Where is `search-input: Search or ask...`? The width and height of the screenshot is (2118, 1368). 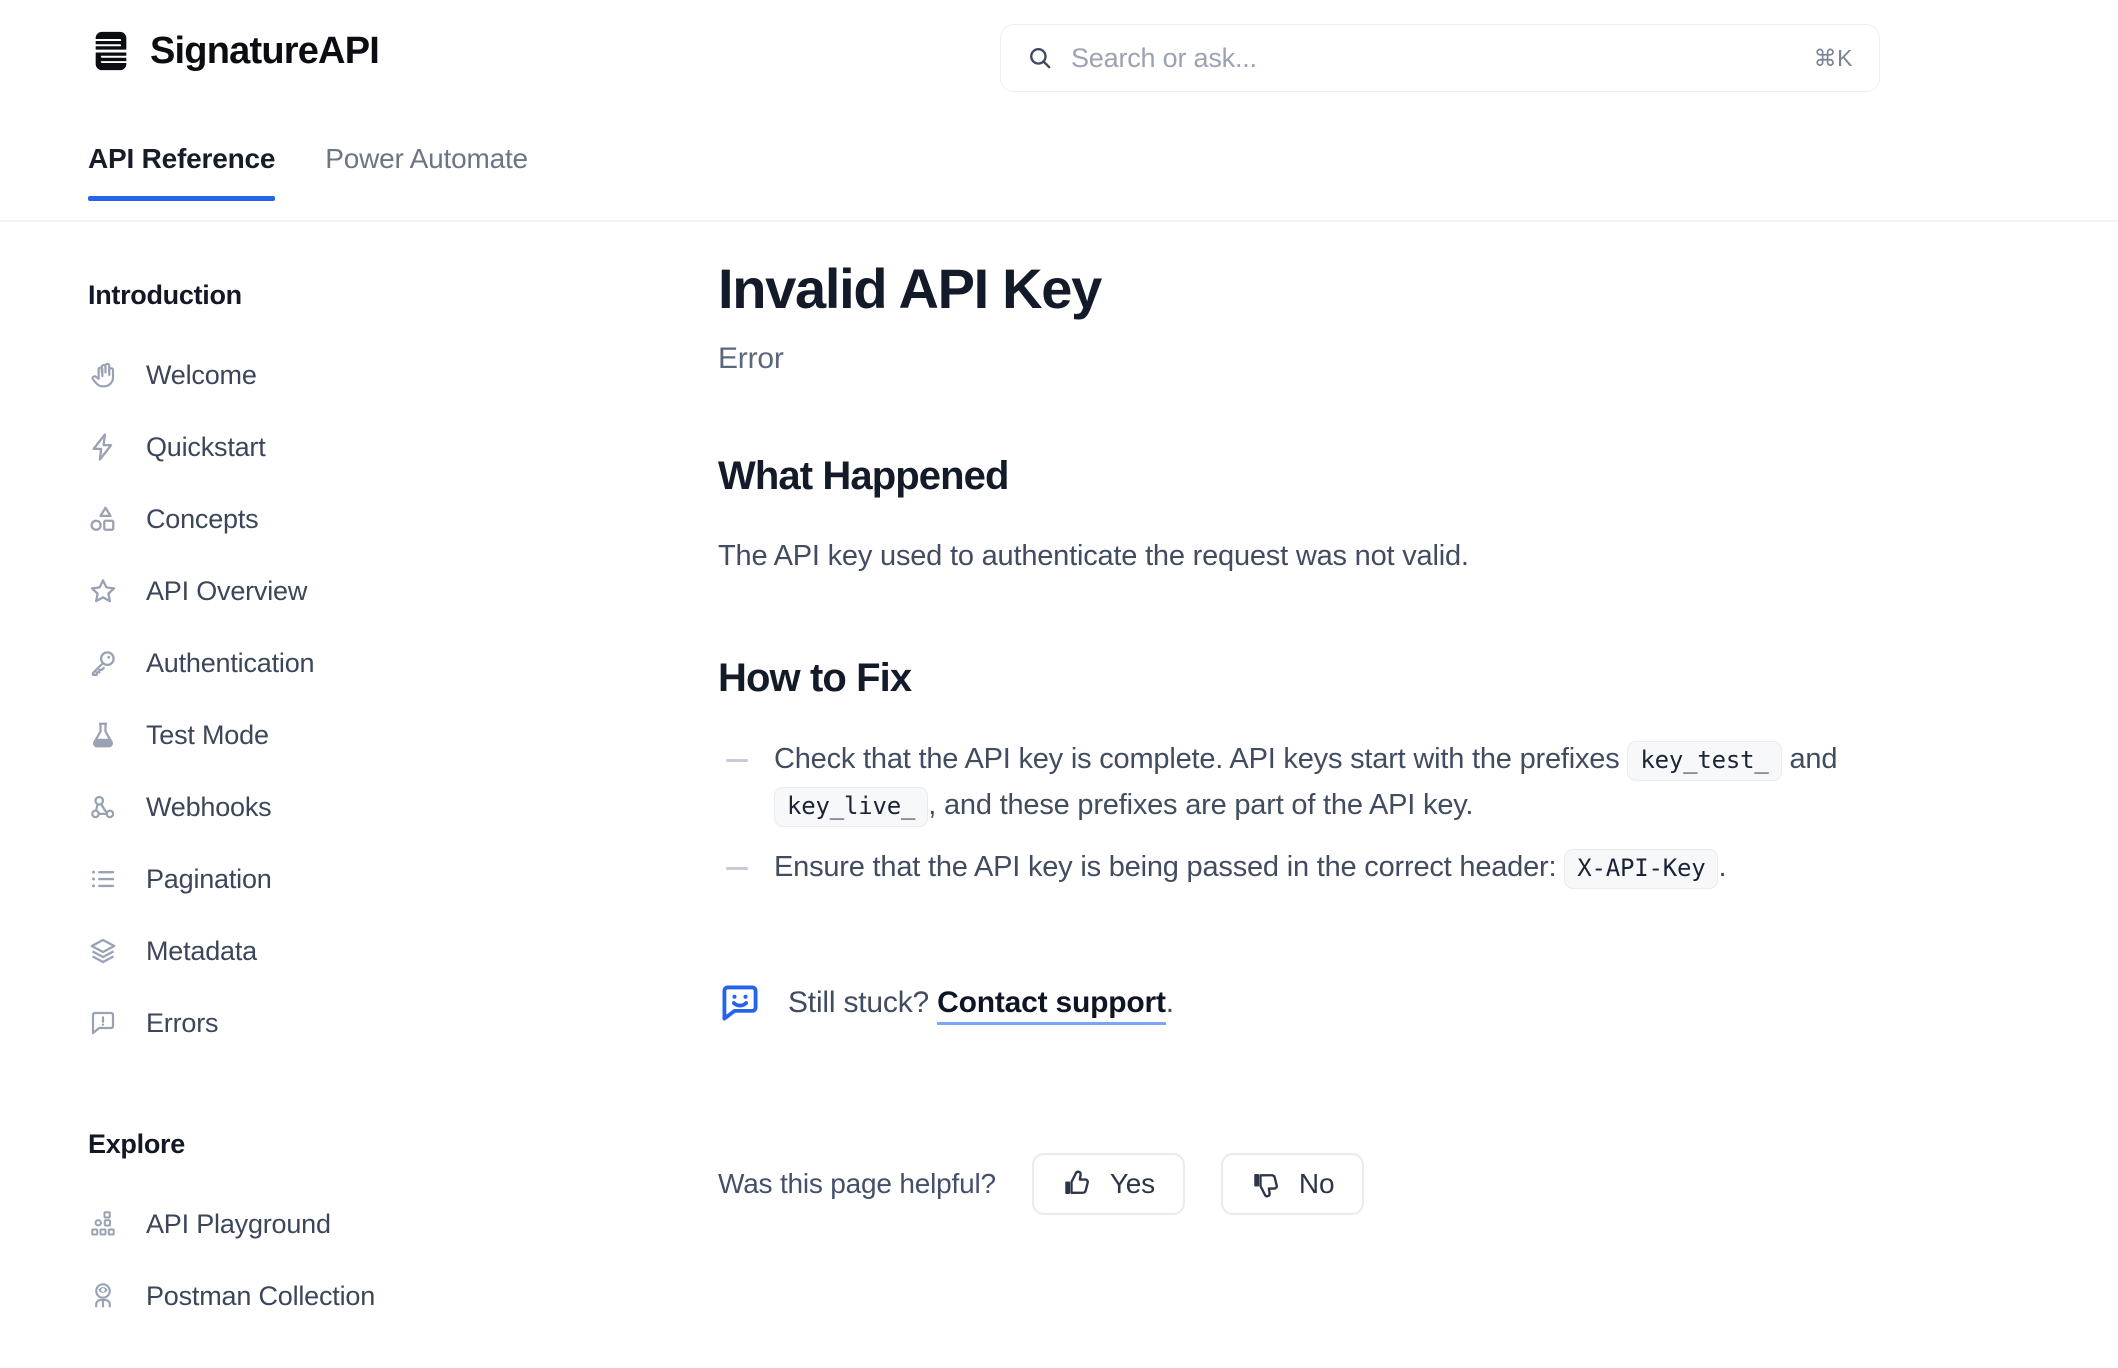
search-input: Search or ask... is located at coordinates (1433, 58).